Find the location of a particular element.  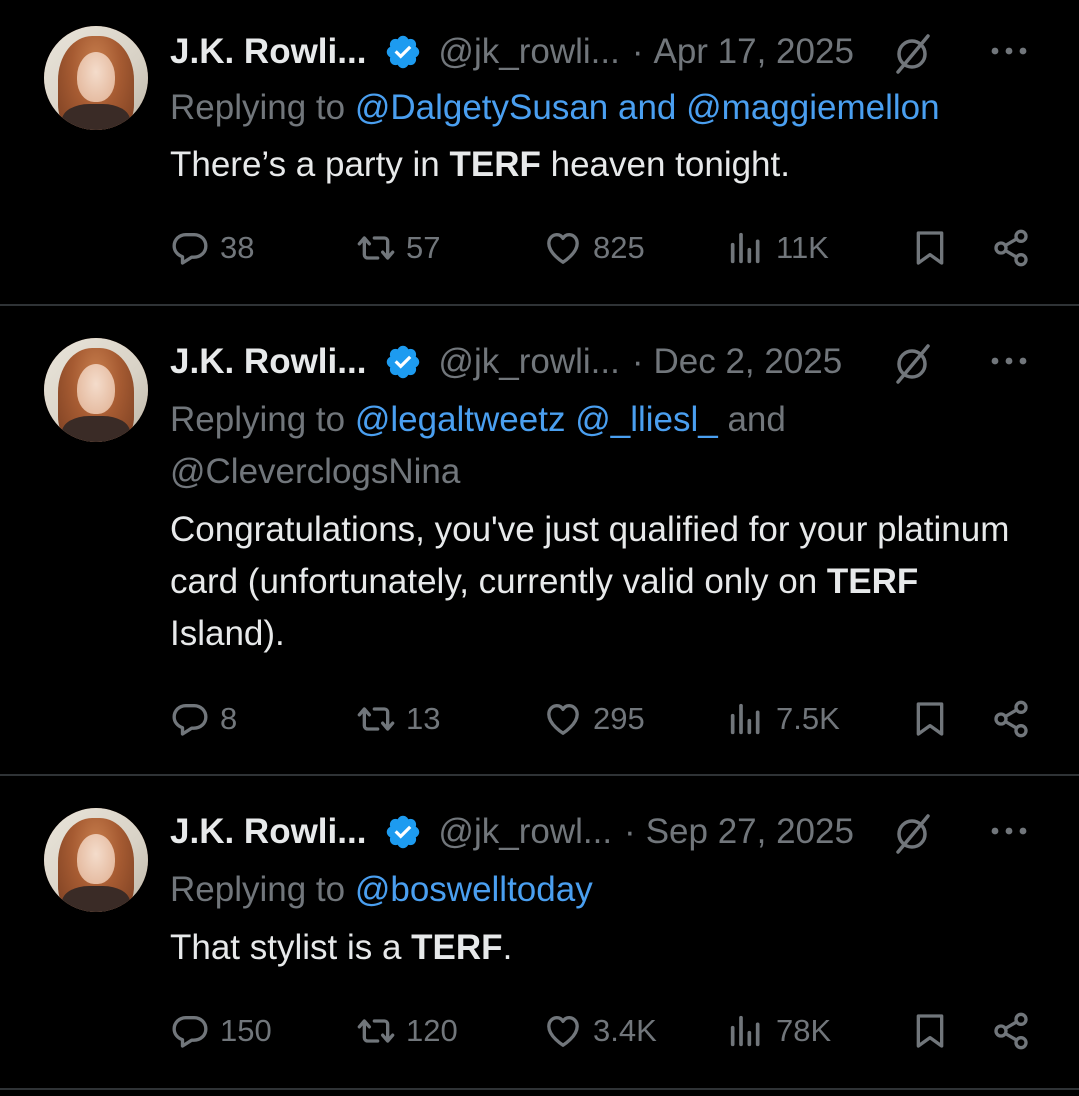

tweet-text-part: Island). is located at coordinates (227, 633).